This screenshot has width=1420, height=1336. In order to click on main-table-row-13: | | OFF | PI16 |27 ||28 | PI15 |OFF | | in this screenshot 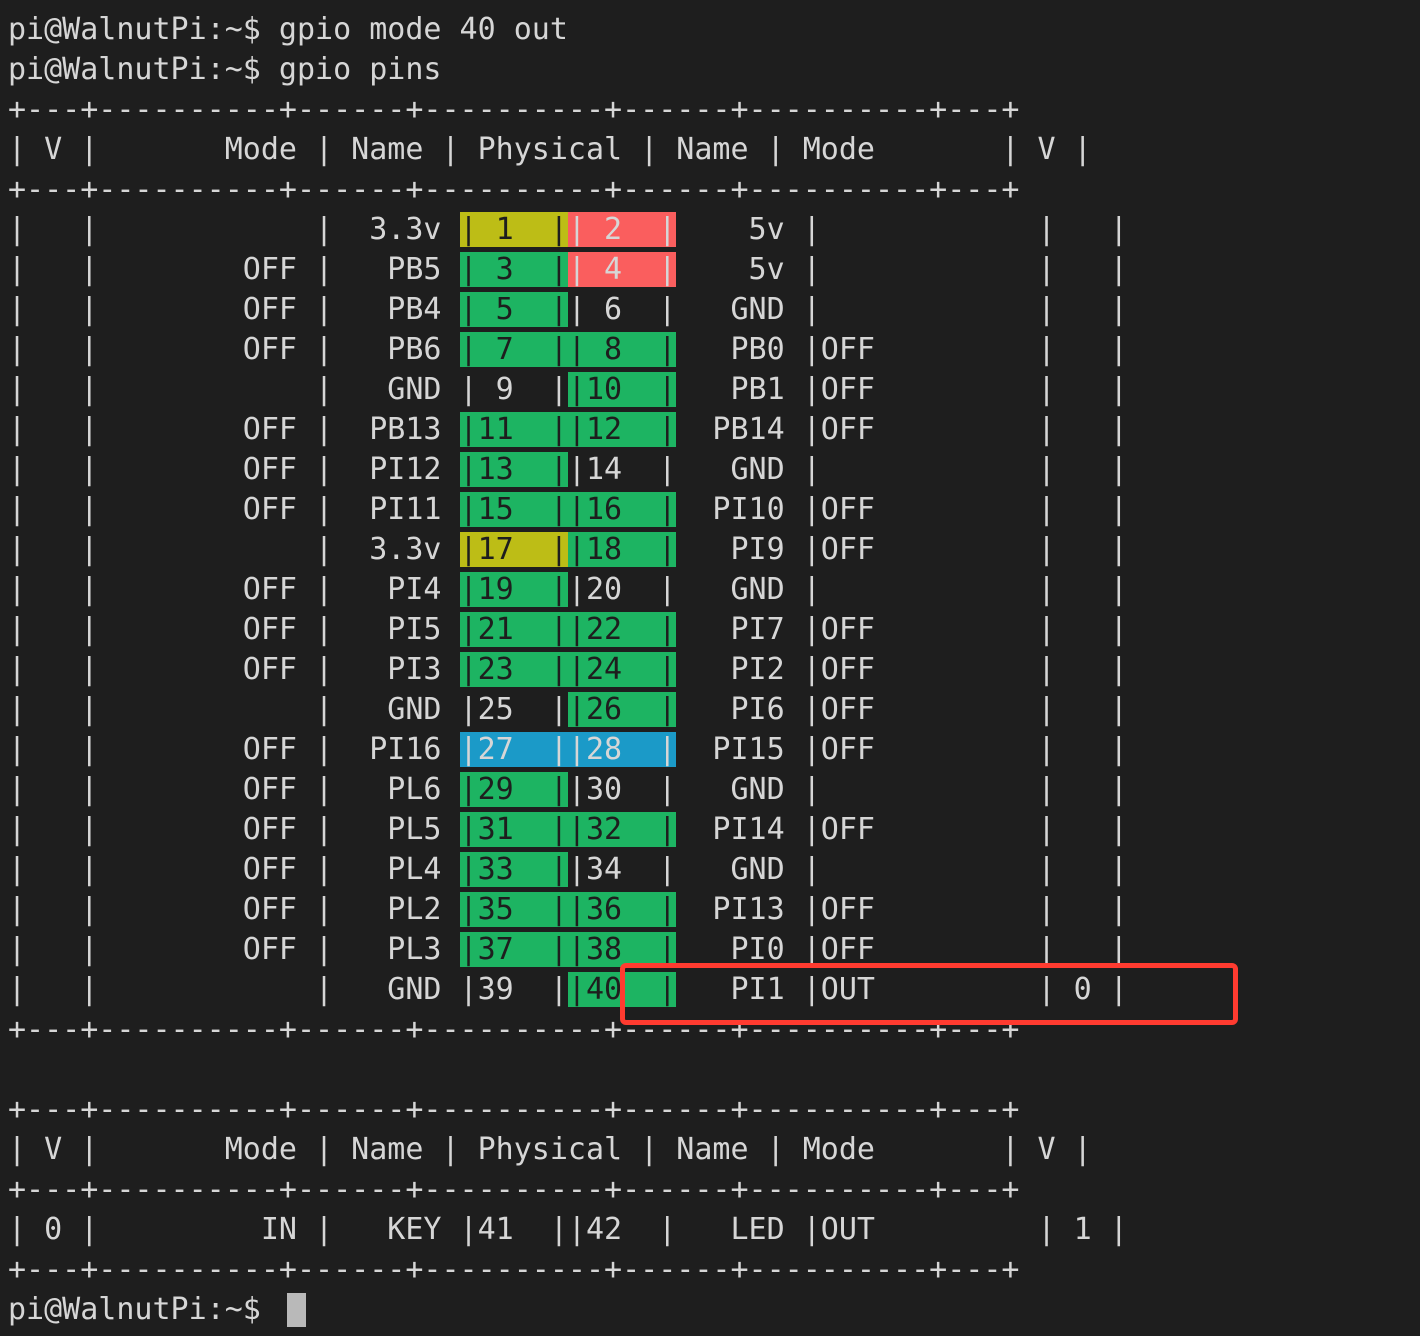, I will do `click(568, 750)`.